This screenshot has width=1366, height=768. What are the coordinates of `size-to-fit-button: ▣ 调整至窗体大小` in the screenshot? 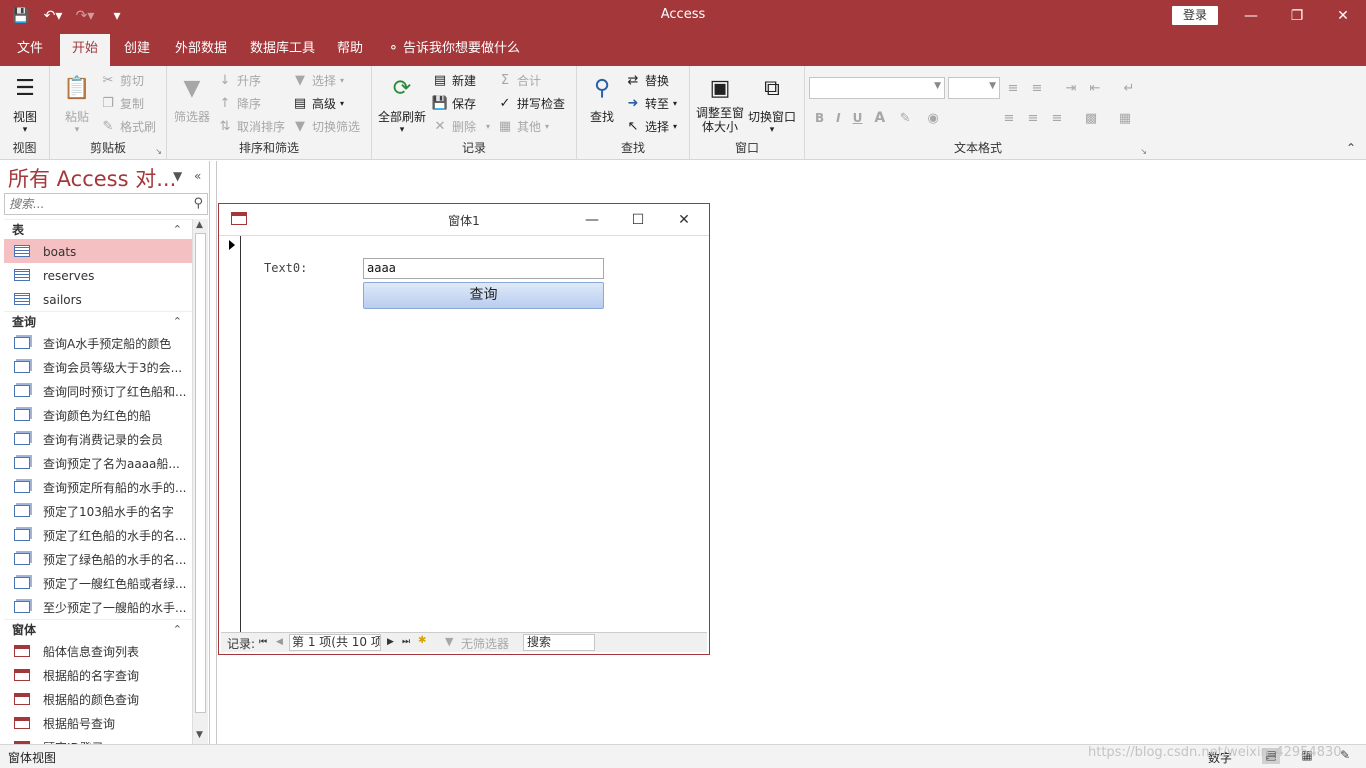 It's located at (720, 103).